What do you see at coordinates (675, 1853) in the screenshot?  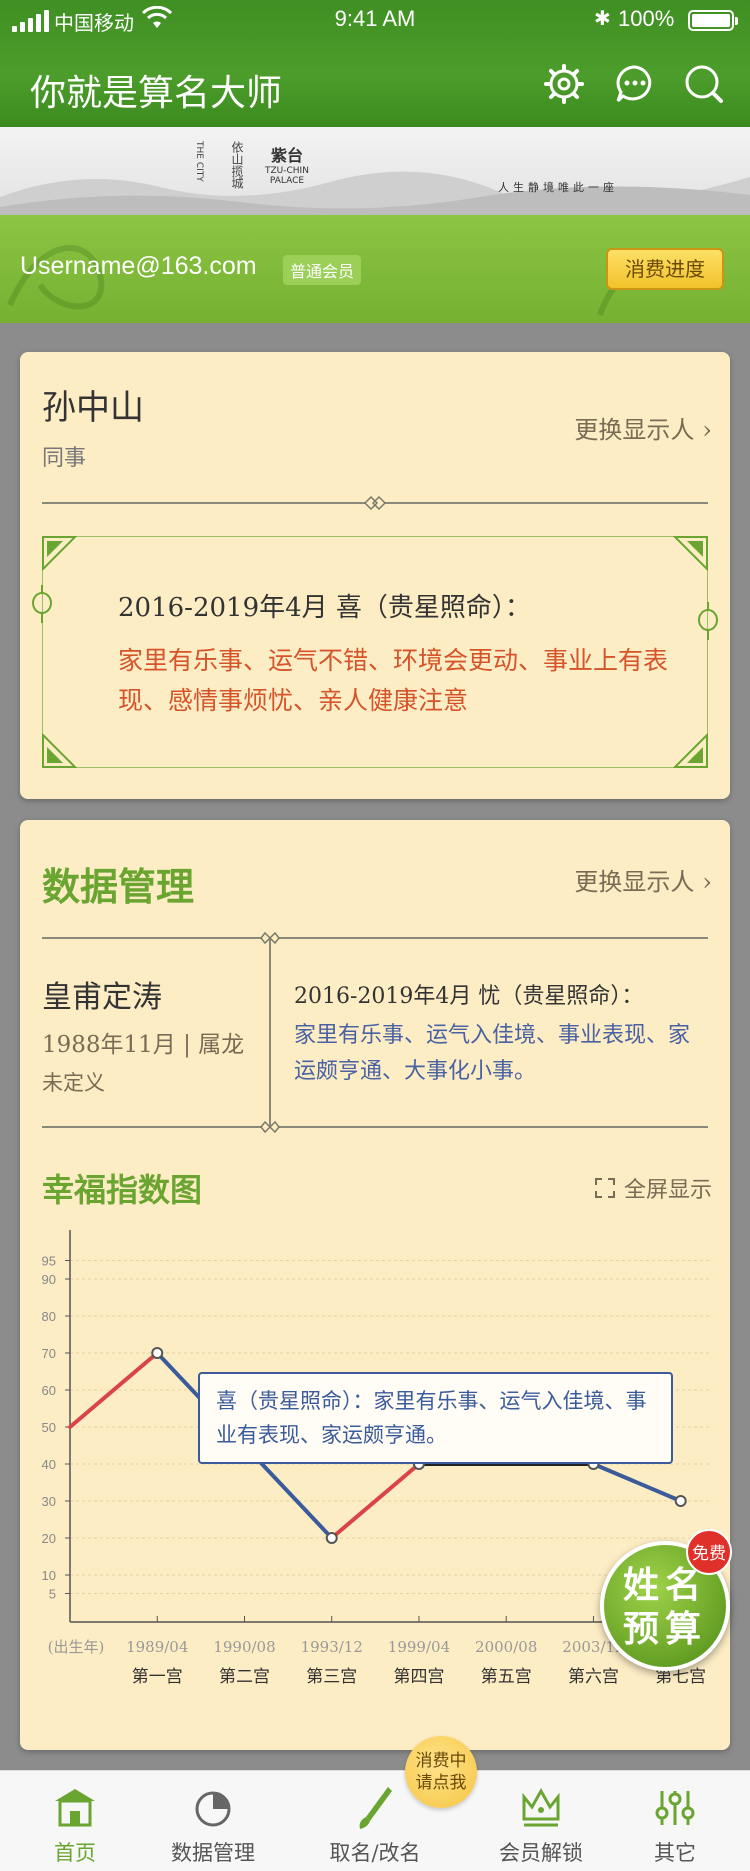 I see `tab-label: 其它` at bounding box center [675, 1853].